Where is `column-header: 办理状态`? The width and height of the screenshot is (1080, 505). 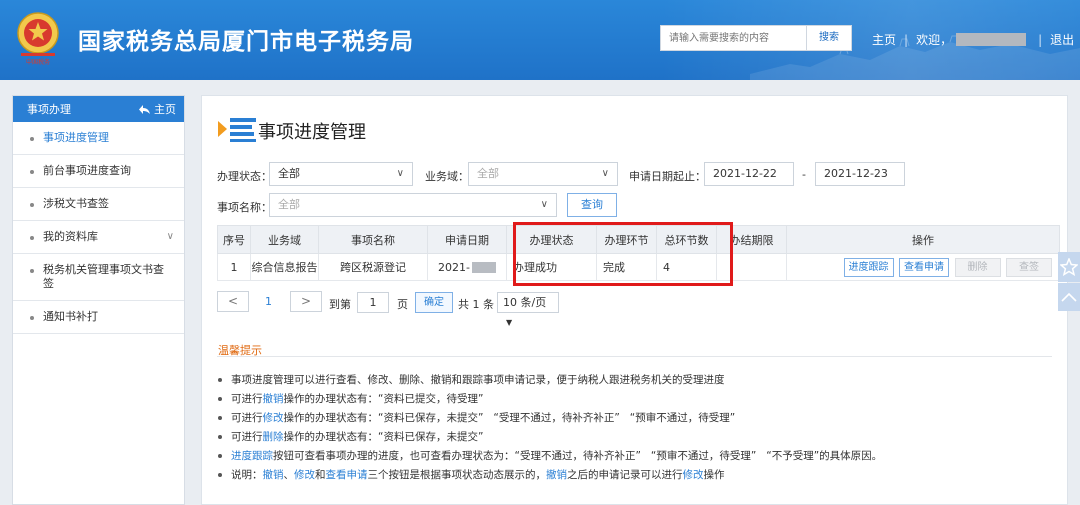
column-header: 办理状态 is located at coordinates (551, 239).